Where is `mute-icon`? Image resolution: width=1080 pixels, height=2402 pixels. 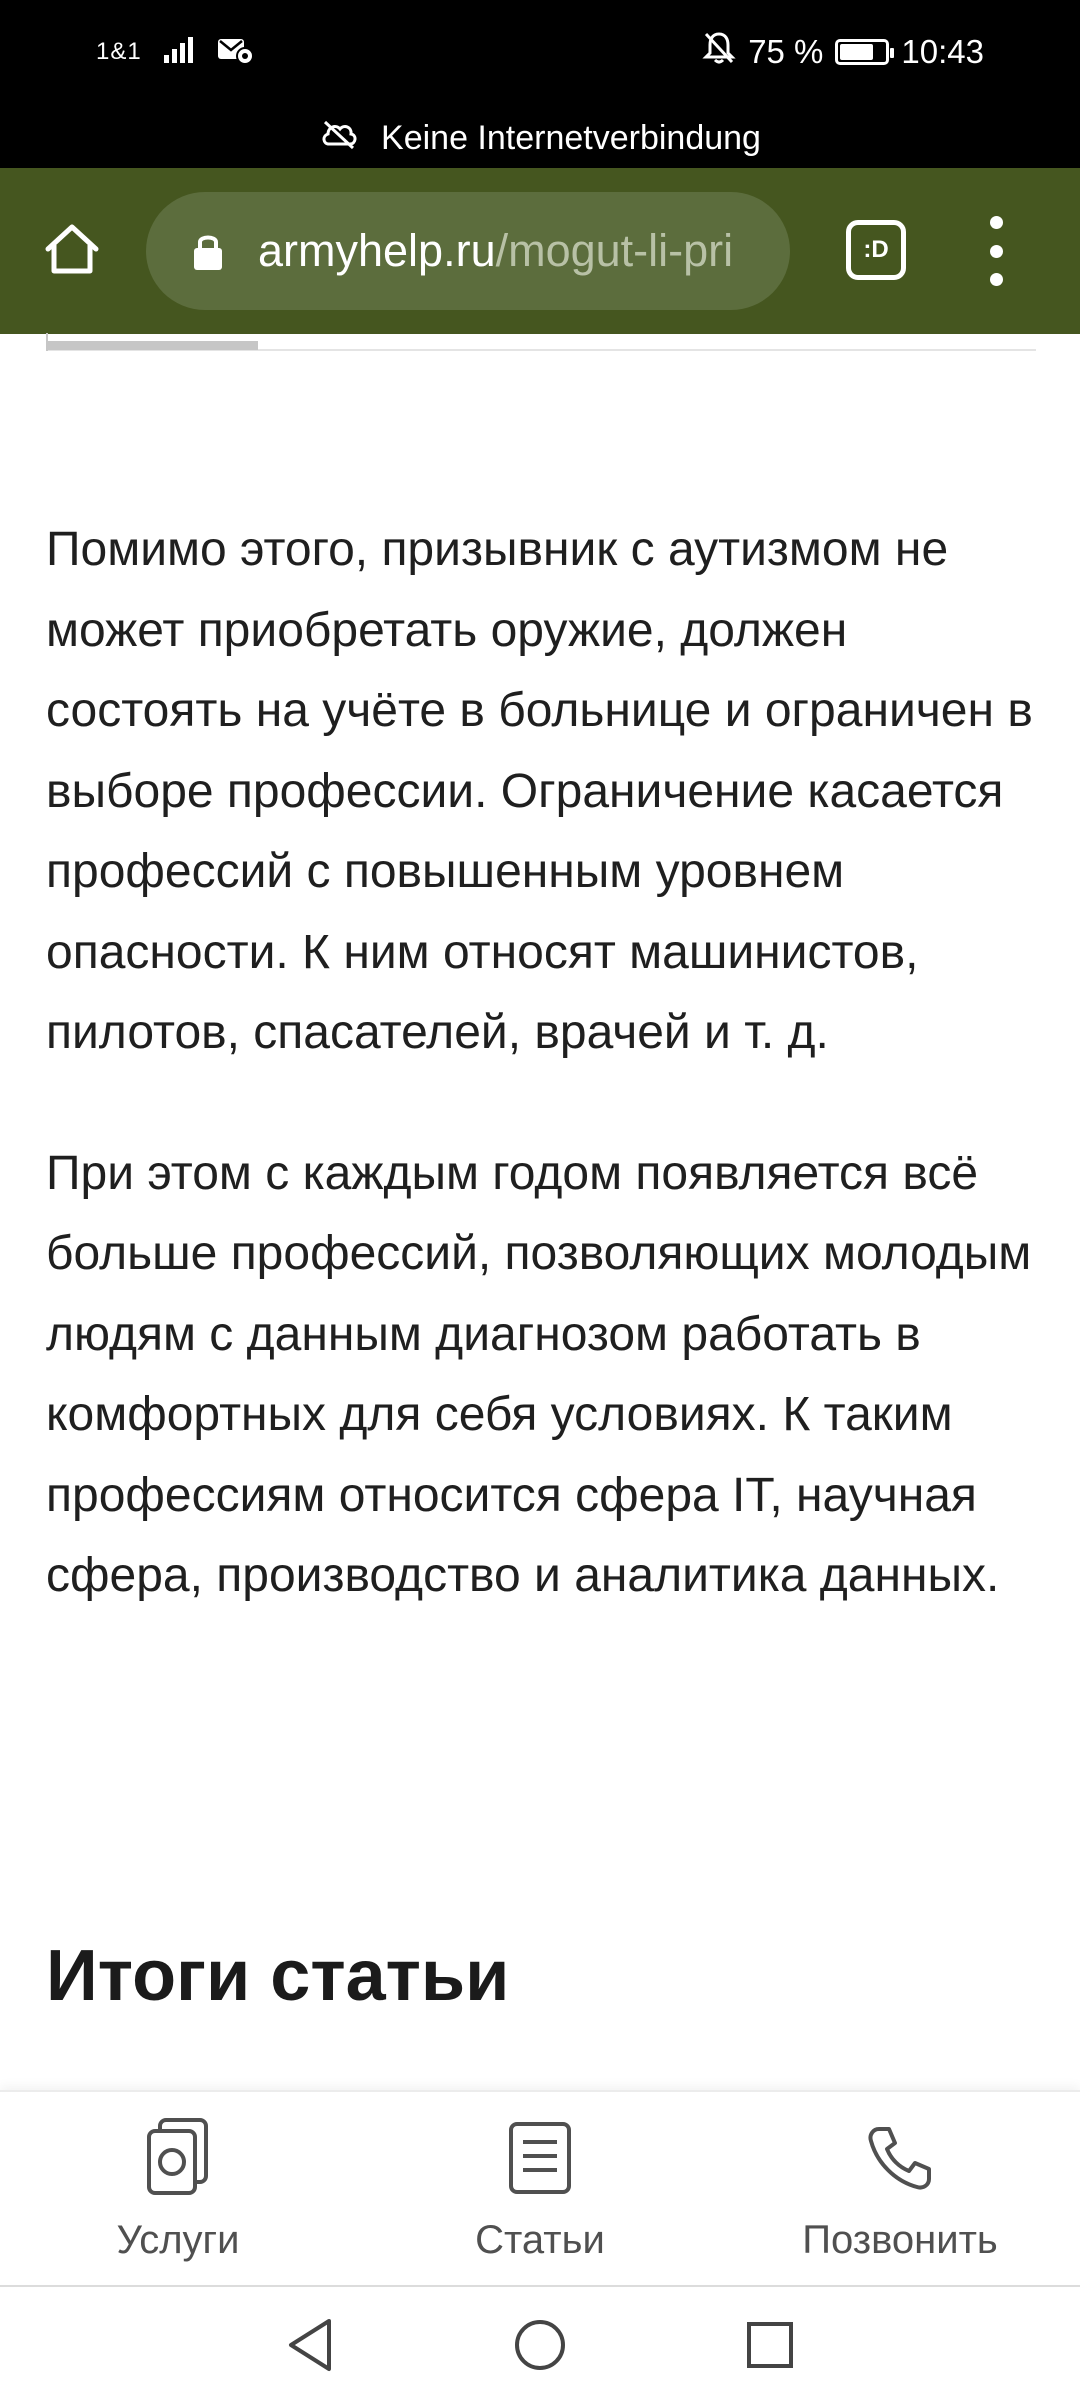
mute-icon is located at coordinates (719, 52).